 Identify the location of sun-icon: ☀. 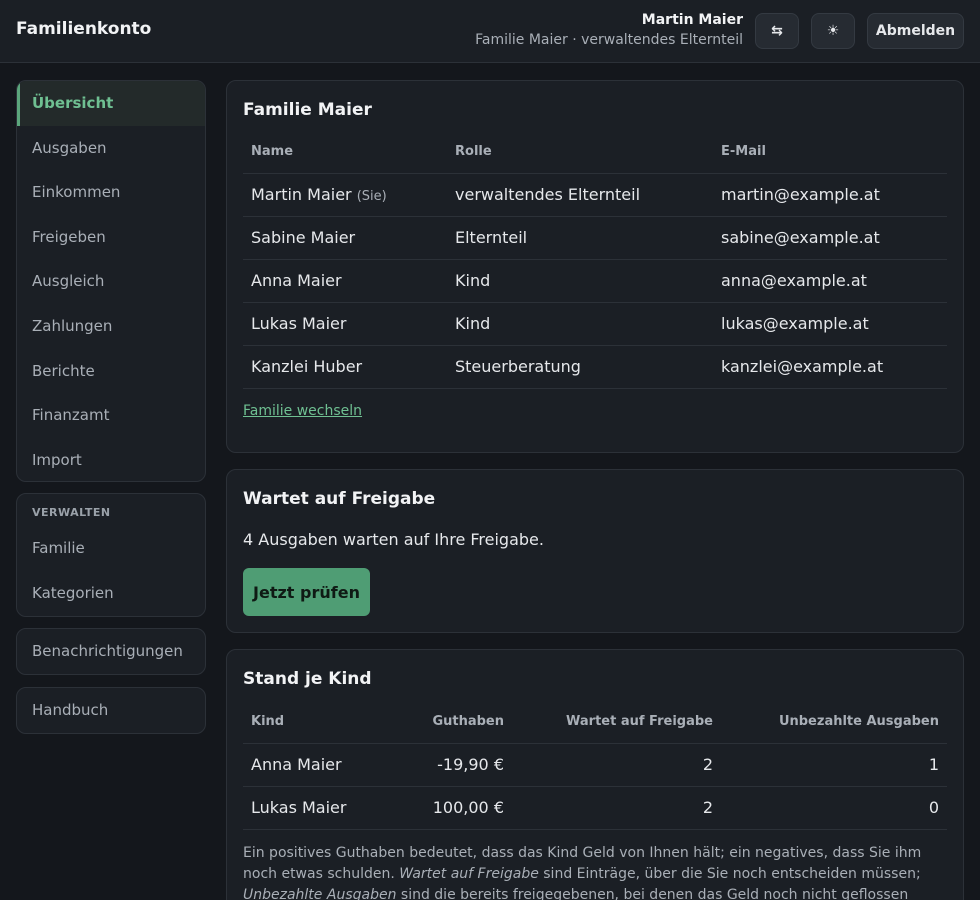
(833, 31).